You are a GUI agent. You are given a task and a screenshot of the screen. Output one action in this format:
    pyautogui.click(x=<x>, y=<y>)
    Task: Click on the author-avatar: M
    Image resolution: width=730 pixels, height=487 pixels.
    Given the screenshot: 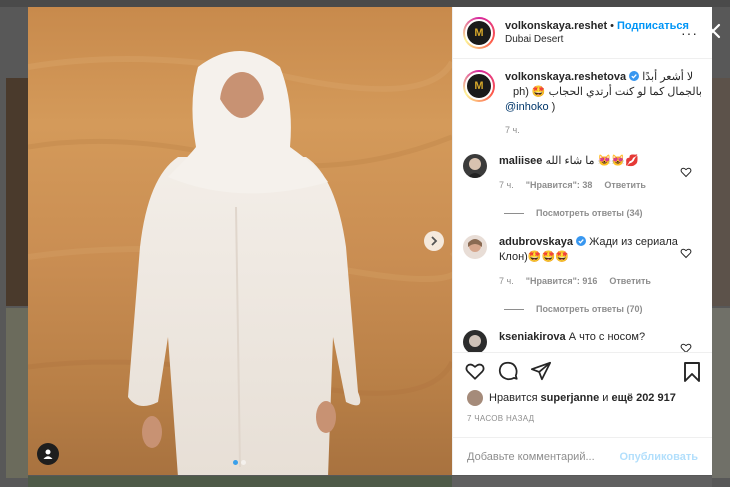 What is the action you would take?
    pyautogui.click(x=479, y=32)
    